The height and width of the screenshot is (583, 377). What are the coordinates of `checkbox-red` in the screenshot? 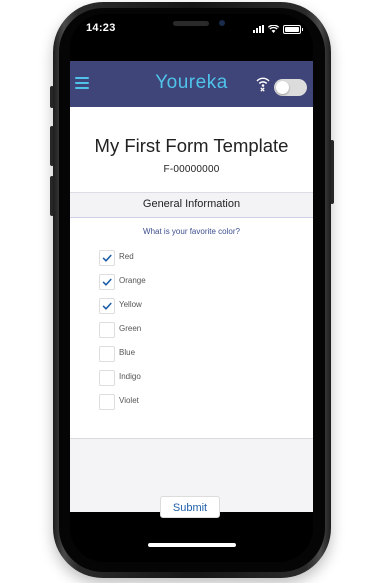 It's located at (107, 258).